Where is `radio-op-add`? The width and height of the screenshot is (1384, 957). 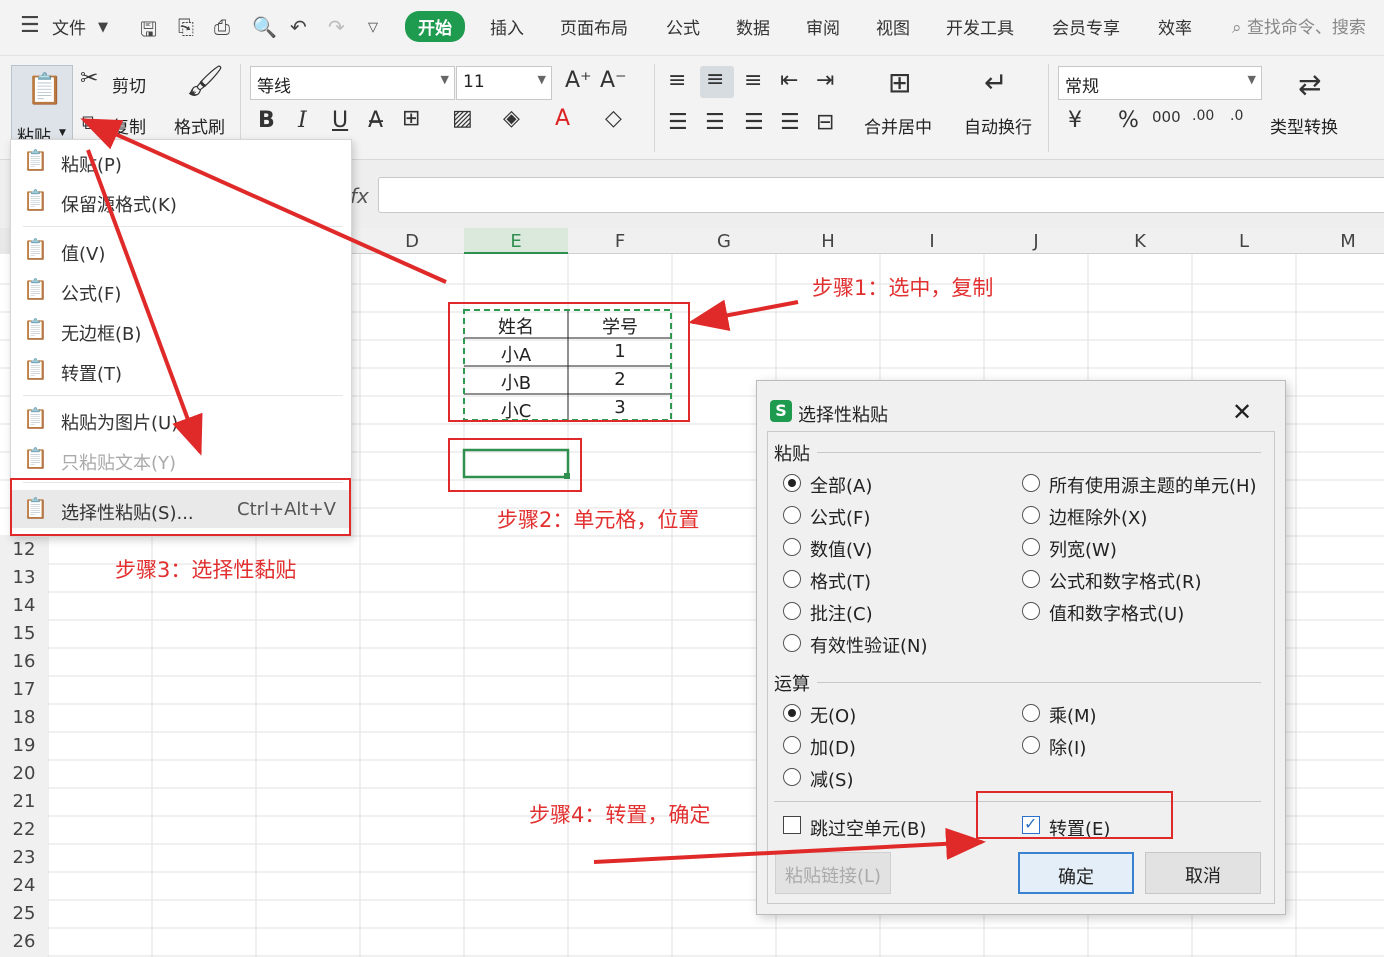 radio-op-add is located at coordinates (792, 745).